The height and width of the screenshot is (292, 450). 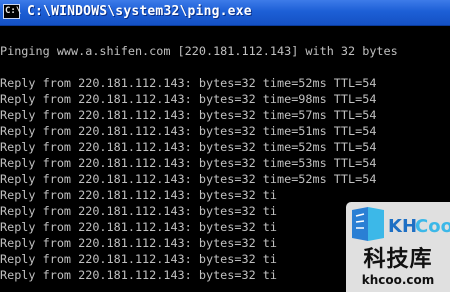 I want to click on svg-text: KH, so click(x=402, y=226).